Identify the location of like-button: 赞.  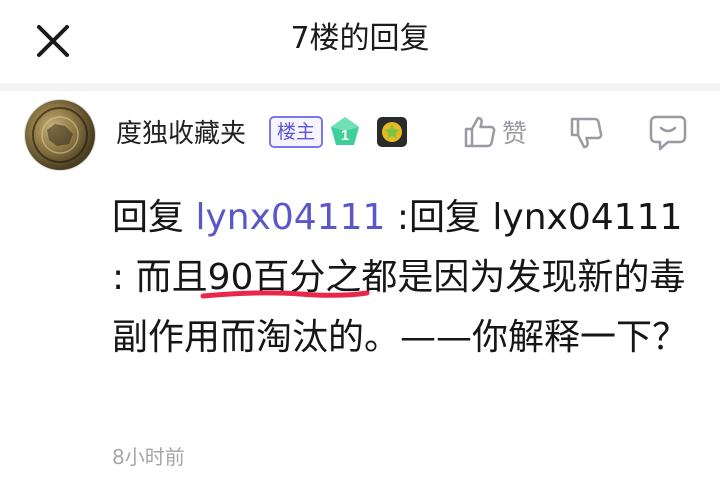
(494, 132).